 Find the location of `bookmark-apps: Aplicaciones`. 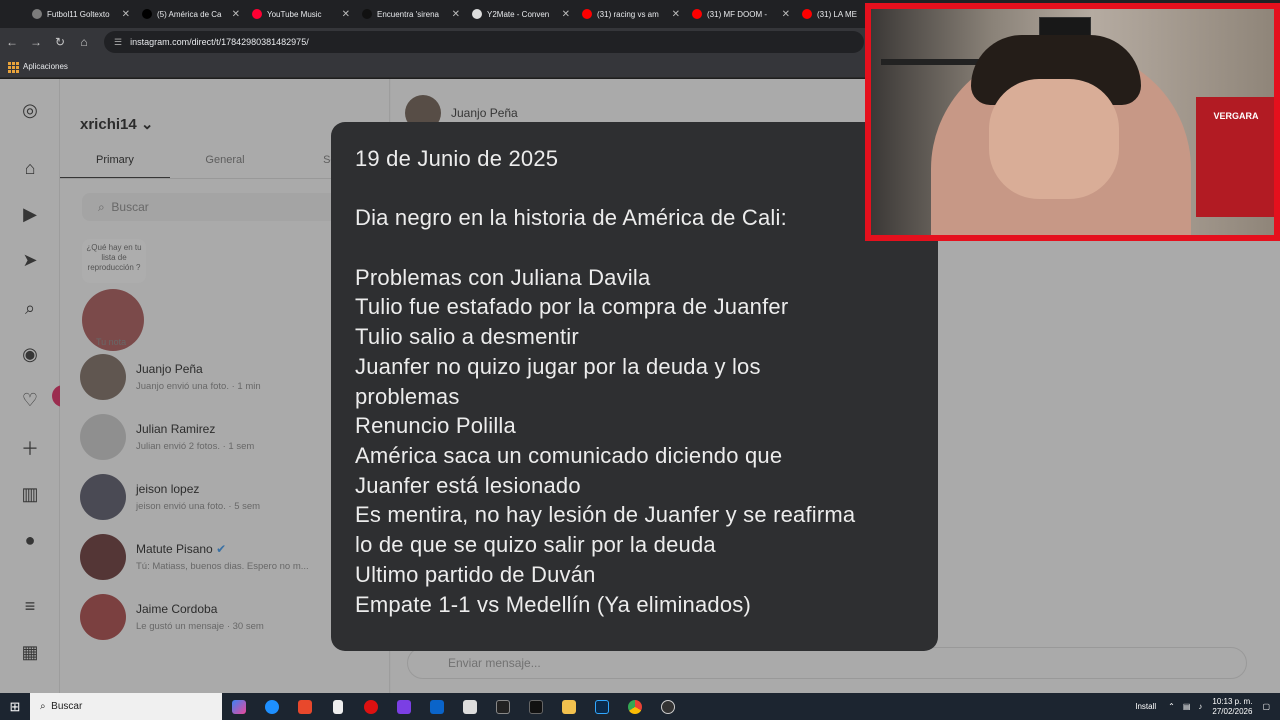

bookmark-apps: Aplicaciones is located at coordinates (45, 66).